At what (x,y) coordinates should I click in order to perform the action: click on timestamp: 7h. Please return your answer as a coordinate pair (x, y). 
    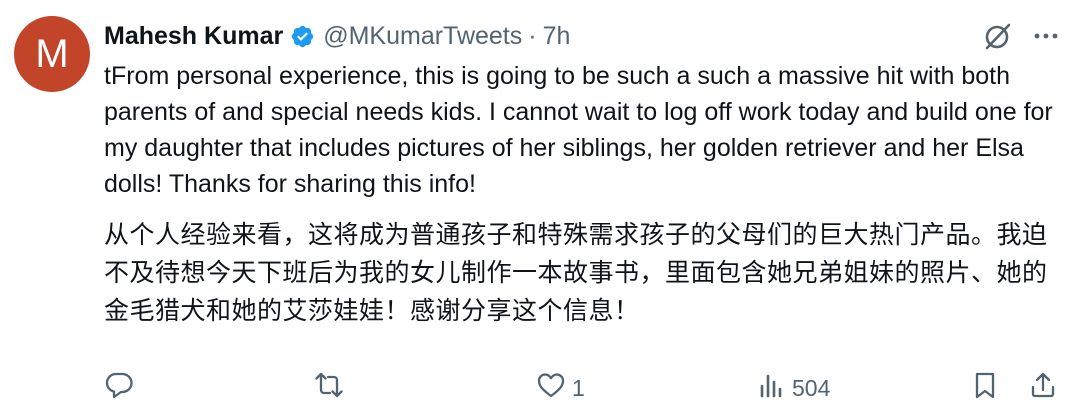
    Looking at the image, I should click on (557, 36).